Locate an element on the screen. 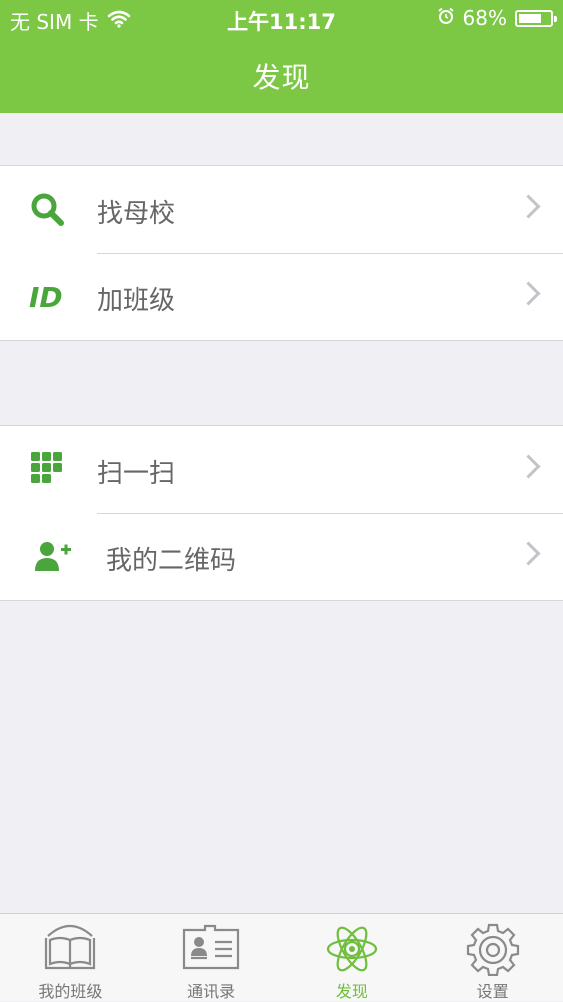 This screenshot has height=1002, width=563. tab-label: 我的班级 is located at coordinates (70, 991).